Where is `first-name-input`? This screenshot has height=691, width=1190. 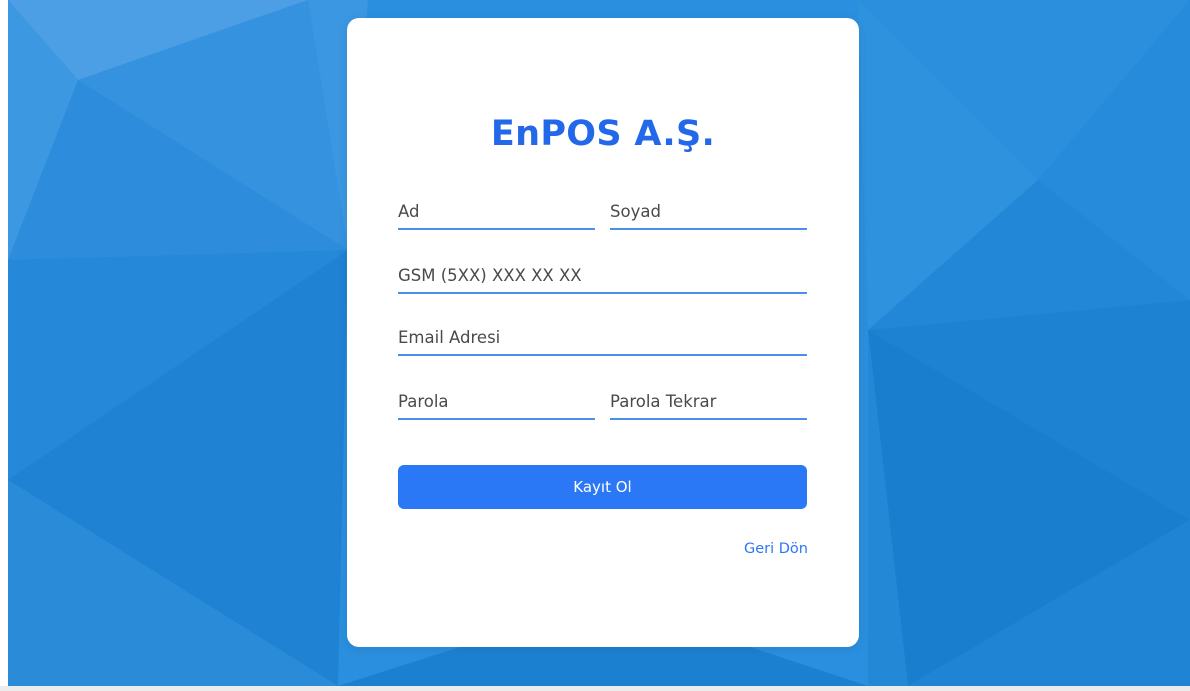 first-name-input is located at coordinates (496, 211).